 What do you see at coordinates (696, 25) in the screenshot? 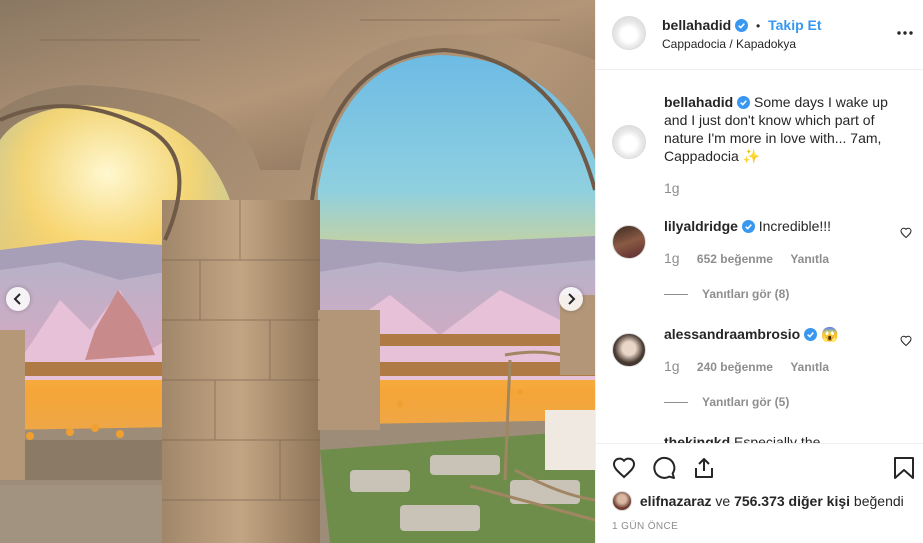
I see `author-username: bellahadid` at bounding box center [696, 25].